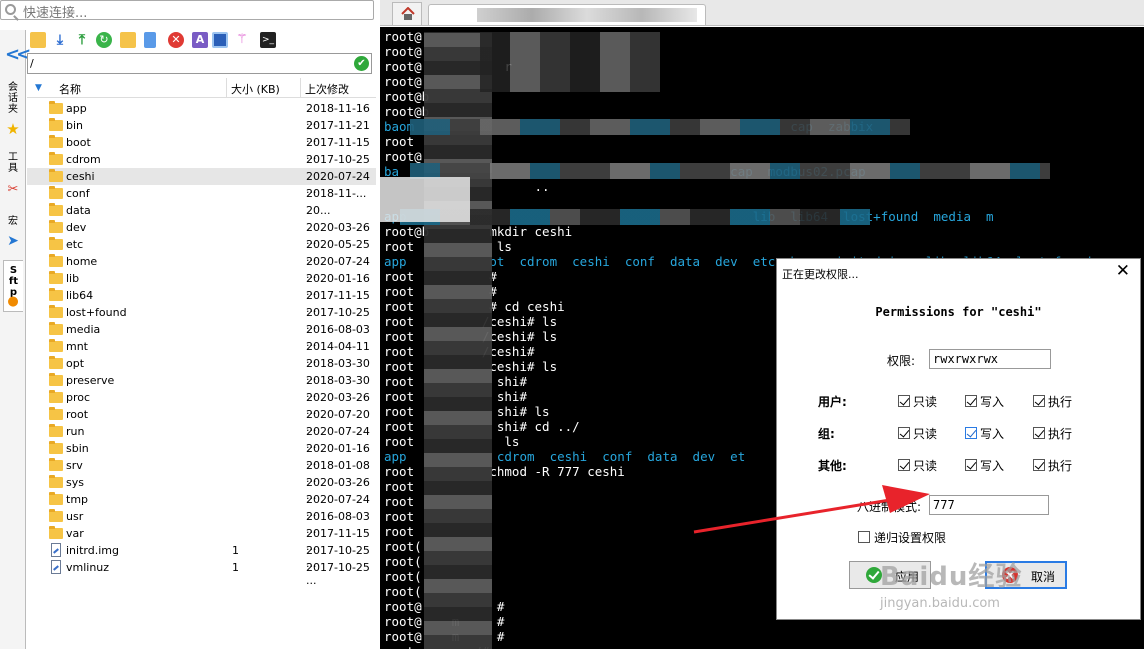 This screenshot has height=649, width=1144. I want to click on close-icon: ✕, so click(1123, 271).